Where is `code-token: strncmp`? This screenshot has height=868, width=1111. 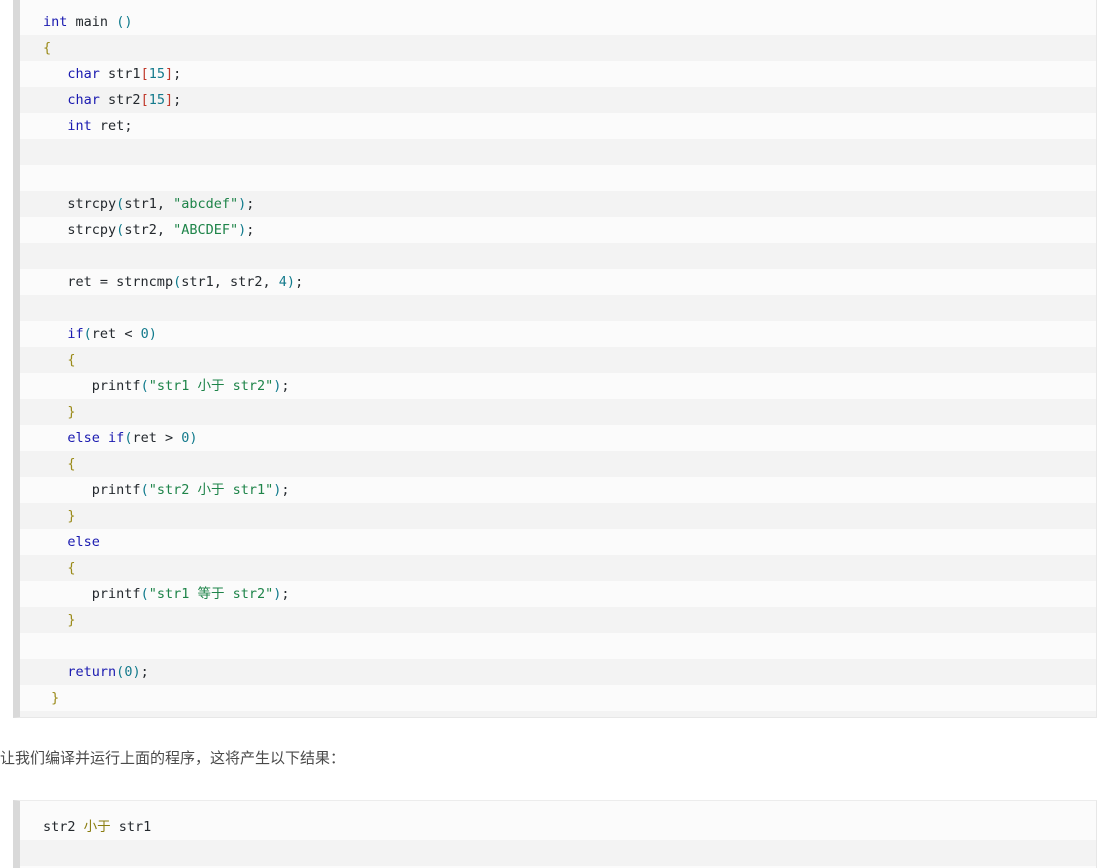
code-token: strncmp is located at coordinates (145, 282).